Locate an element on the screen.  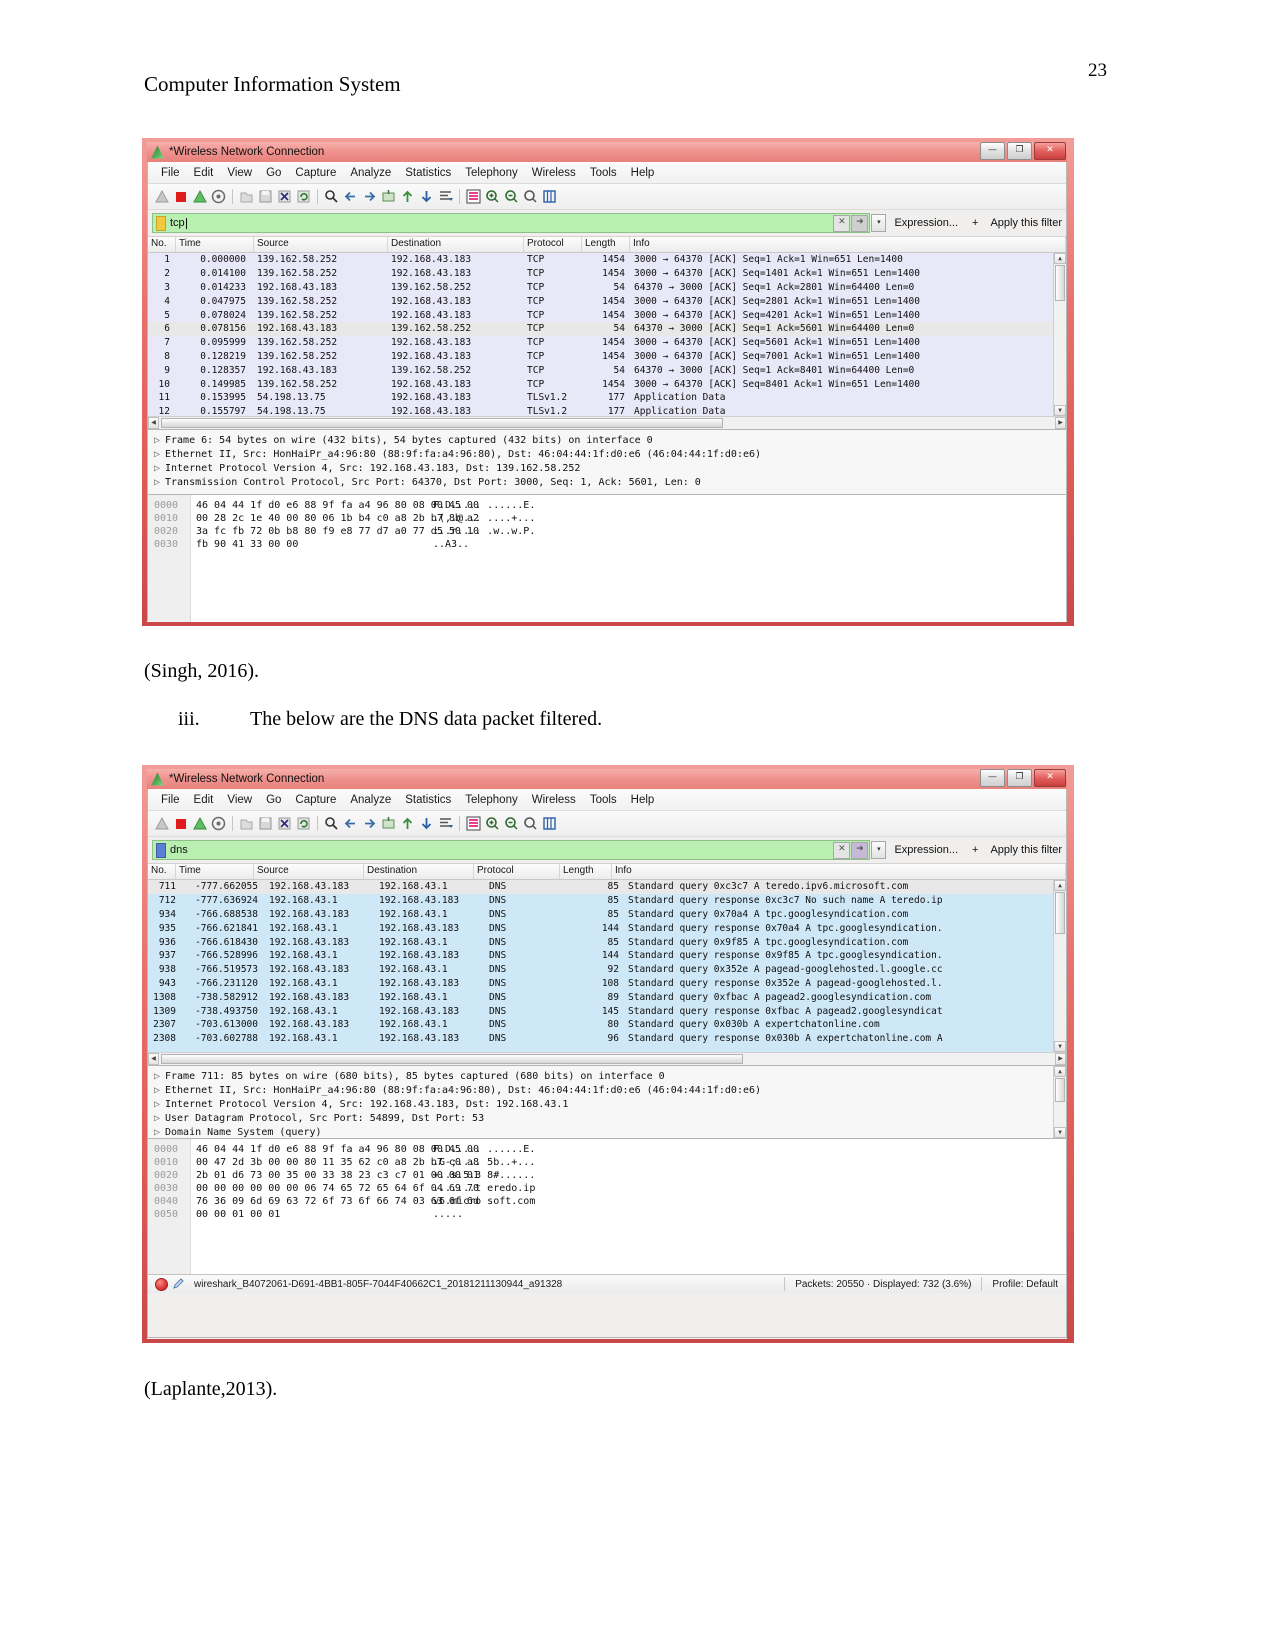
apply-this-filter-button-2: Apply this filter is located at coordinates (1026, 850).